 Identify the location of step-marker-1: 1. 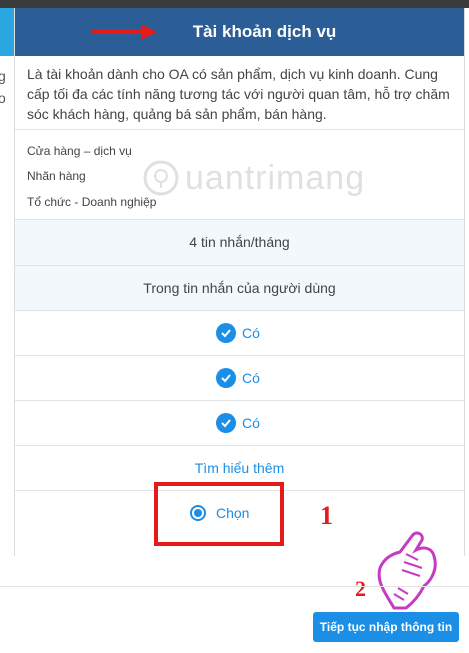
(326, 515).